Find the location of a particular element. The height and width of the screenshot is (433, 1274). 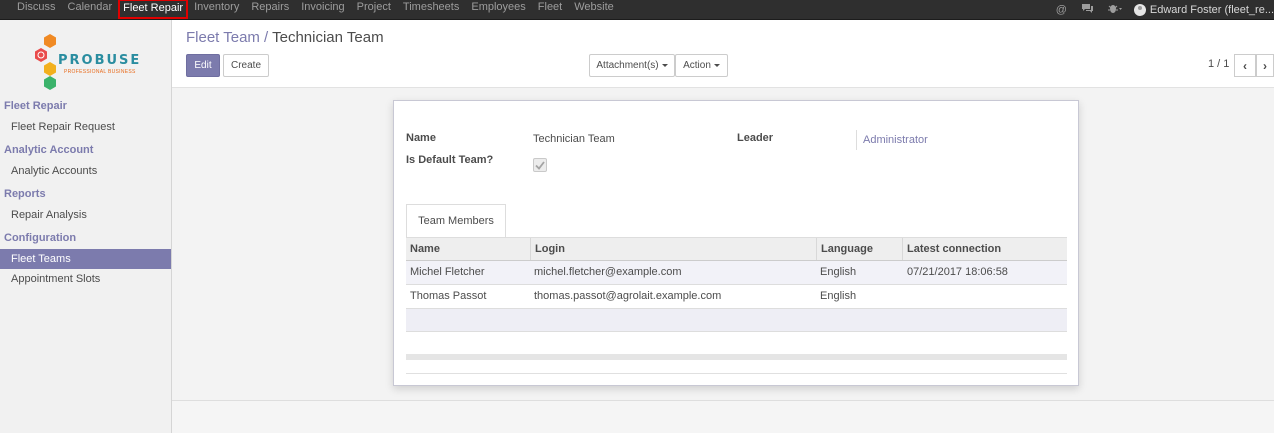

cell-name: Thomas Passot is located at coordinates (448, 296).